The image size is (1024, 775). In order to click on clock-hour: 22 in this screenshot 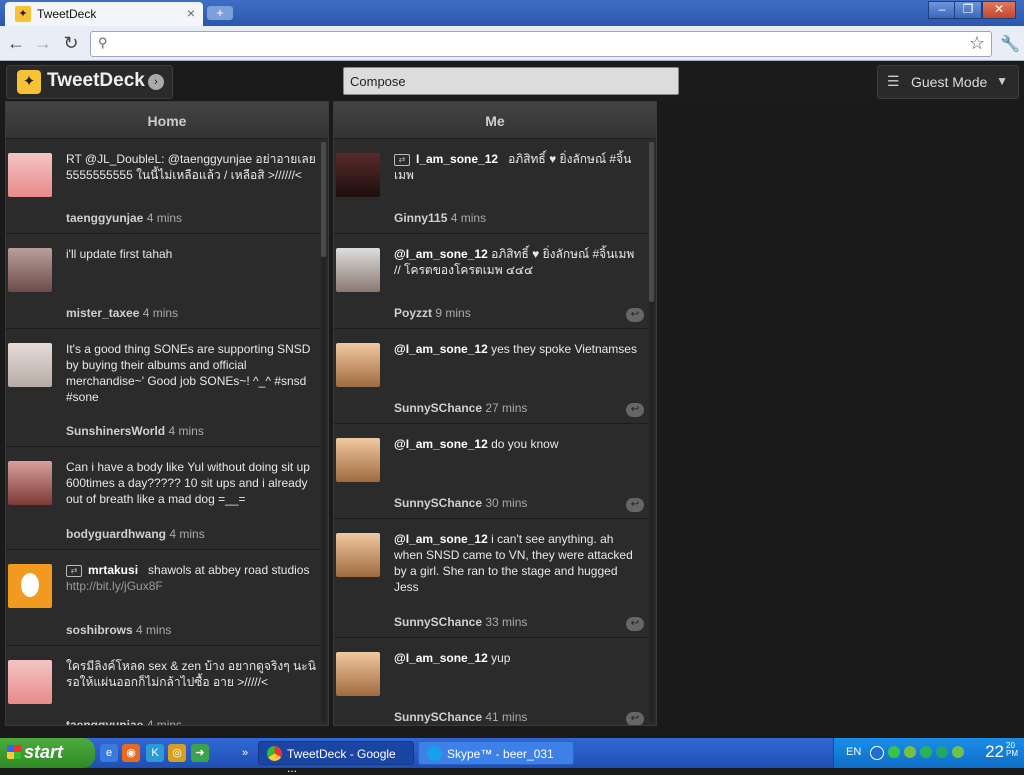, I will do `click(994, 751)`.